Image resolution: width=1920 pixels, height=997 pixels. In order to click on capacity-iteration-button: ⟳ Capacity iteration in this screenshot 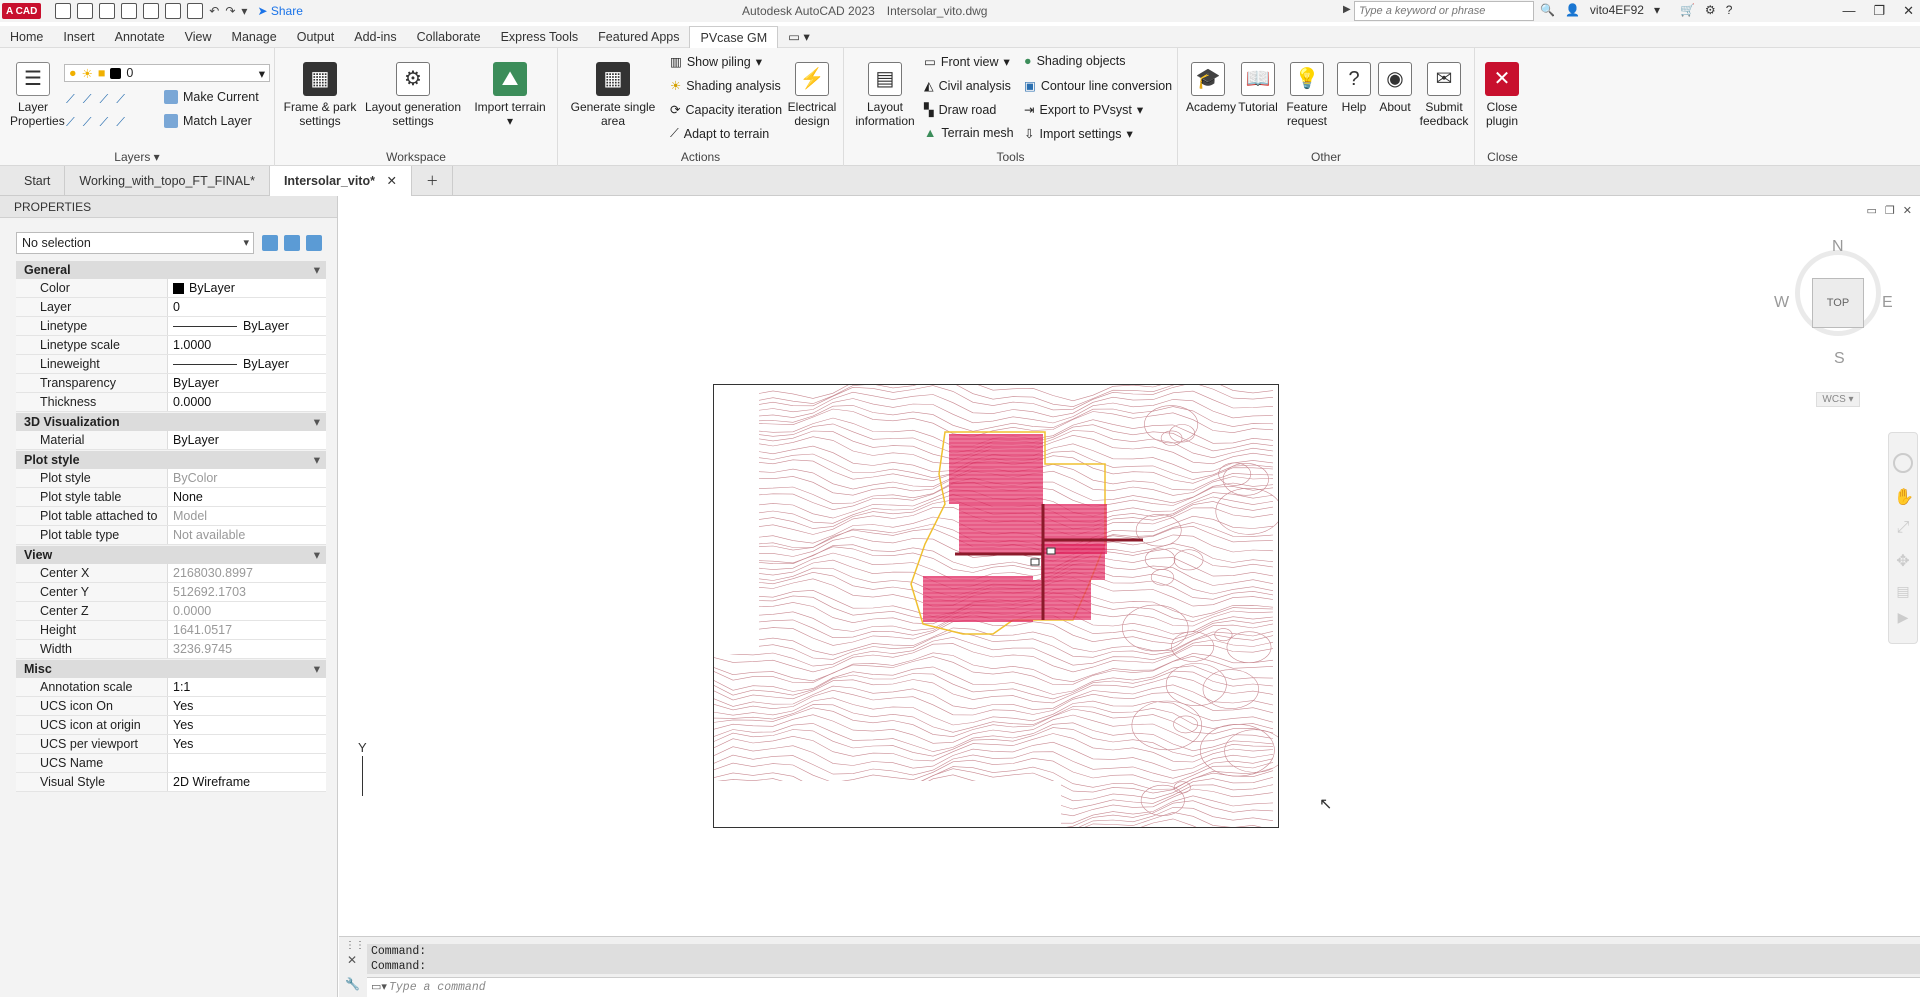, I will do `click(726, 110)`.